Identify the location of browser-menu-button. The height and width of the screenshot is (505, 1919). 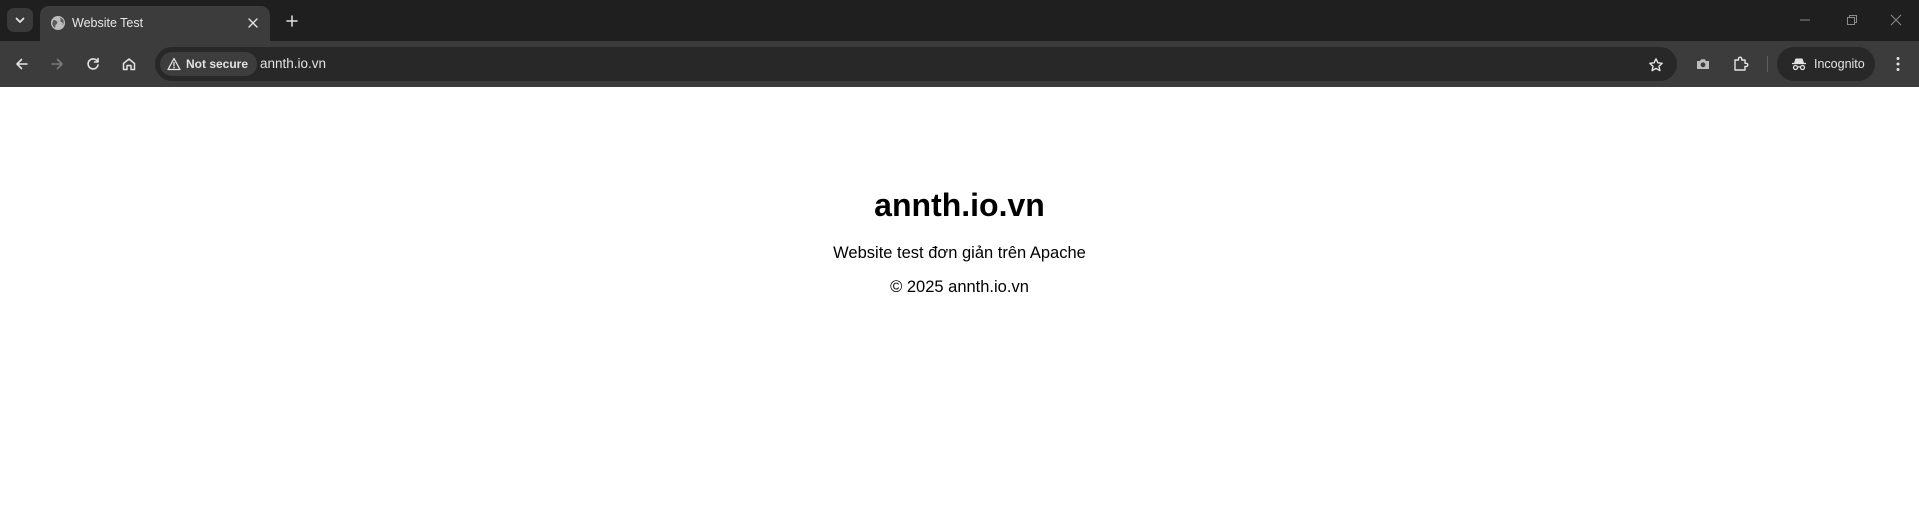
(1898, 64).